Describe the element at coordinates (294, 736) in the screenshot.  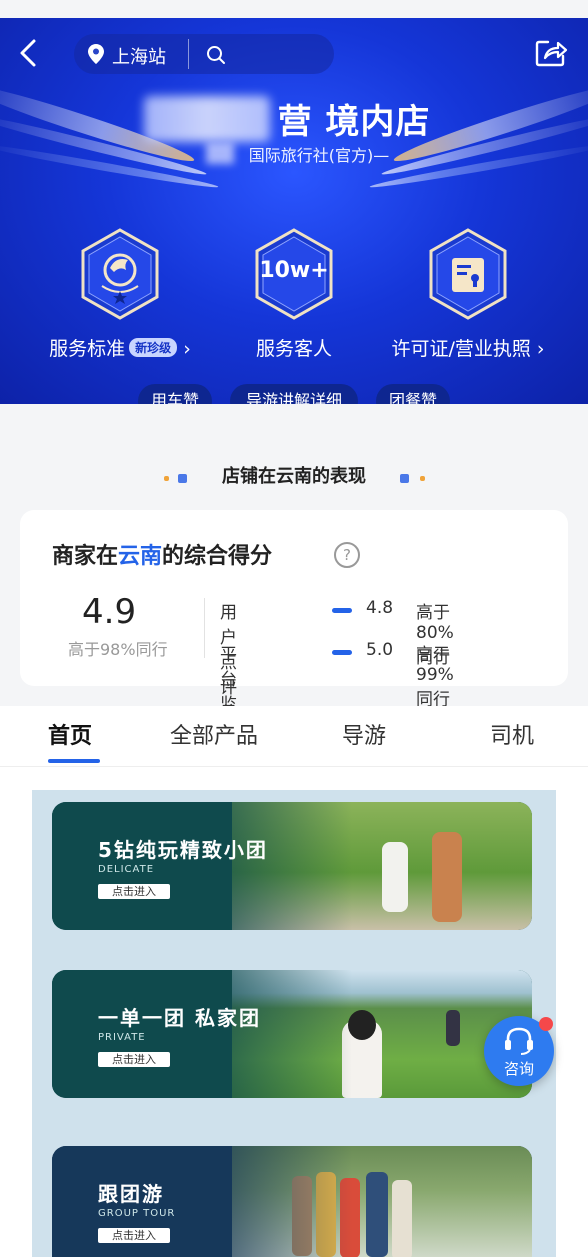
I see `tab-bar: 首页 全部产品 导游 司机` at that location.